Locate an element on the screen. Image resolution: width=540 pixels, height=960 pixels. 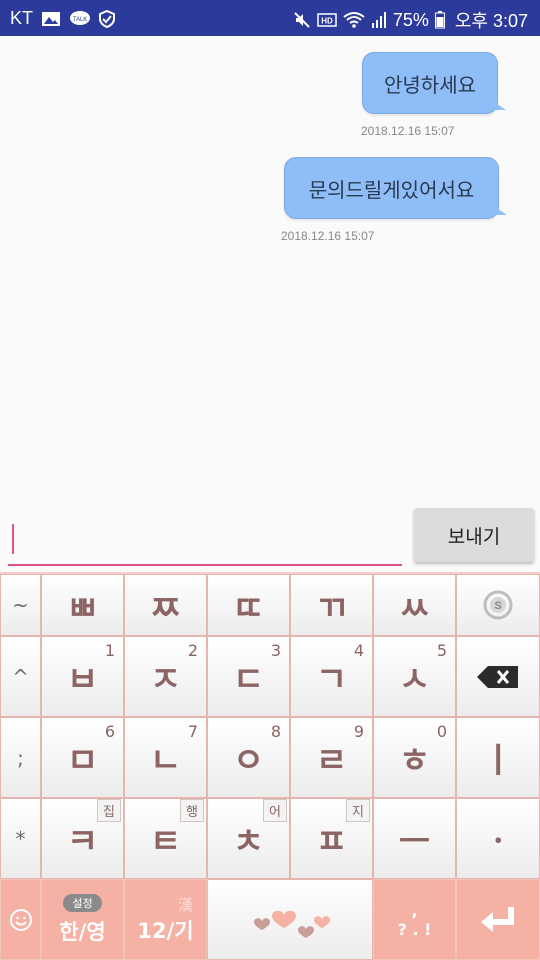
key-vowel-araea: ㆍ is located at coordinates (498, 838).